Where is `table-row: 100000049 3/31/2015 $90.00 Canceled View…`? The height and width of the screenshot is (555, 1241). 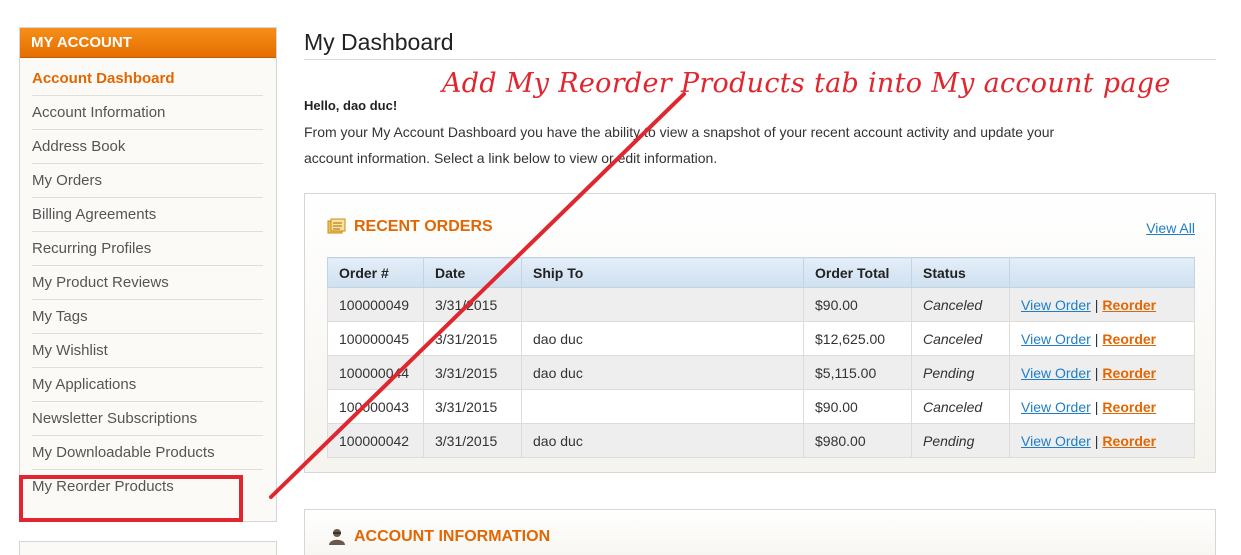
table-row: 100000049 3/31/2015 $90.00 Canceled View… is located at coordinates (761, 304).